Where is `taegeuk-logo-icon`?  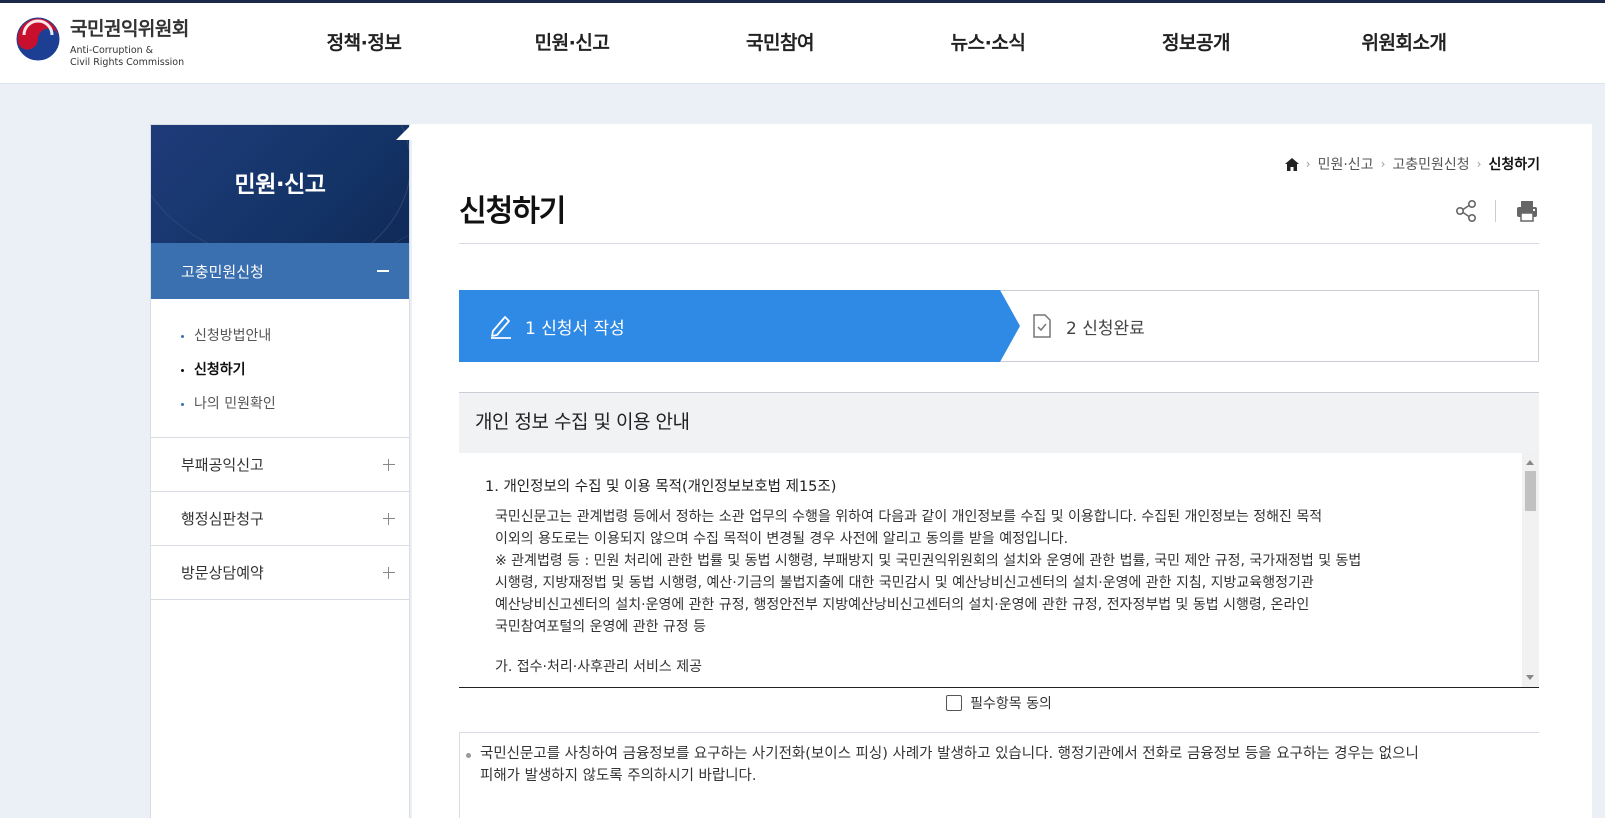 taegeuk-logo-icon is located at coordinates (38, 39).